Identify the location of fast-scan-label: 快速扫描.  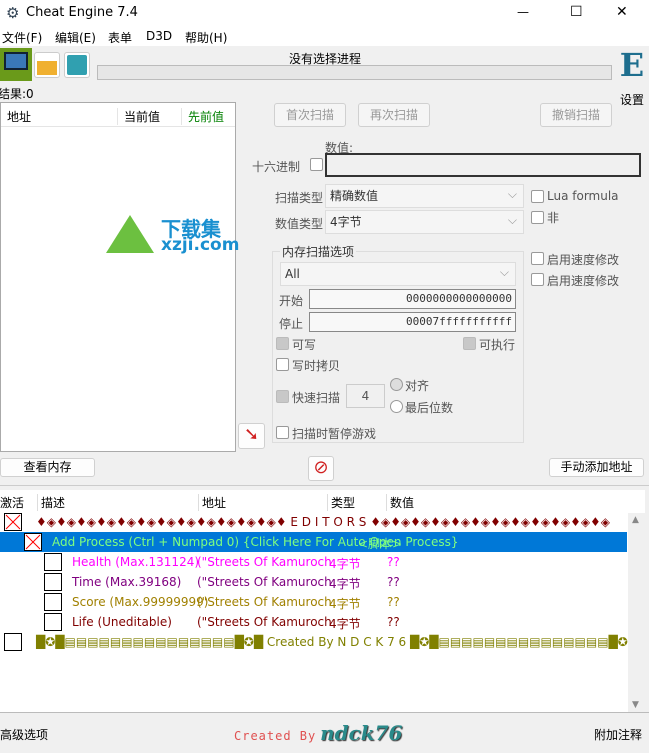
(316, 398).